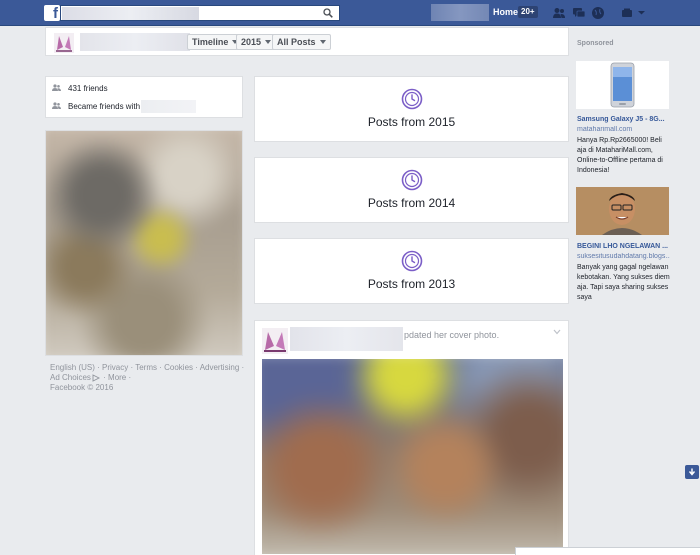 The width and height of the screenshot is (700, 555). I want to click on chat-tab, so click(607, 551).